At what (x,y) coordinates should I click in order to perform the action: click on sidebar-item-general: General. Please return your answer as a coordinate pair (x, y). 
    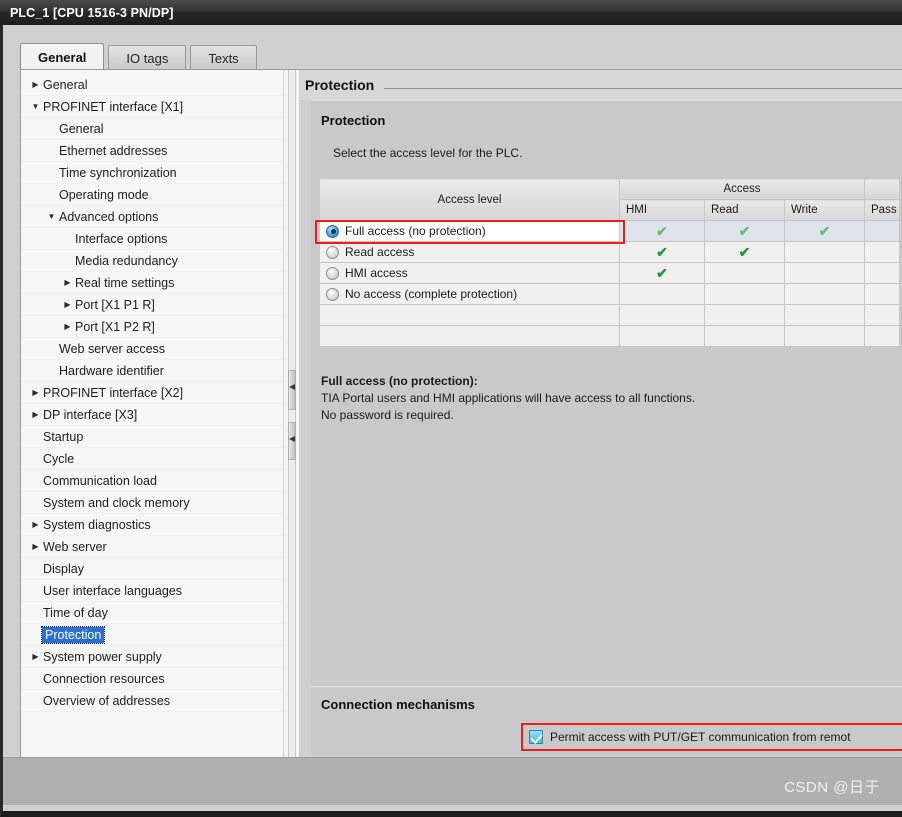
    Looking at the image, I should click on (152, 129).